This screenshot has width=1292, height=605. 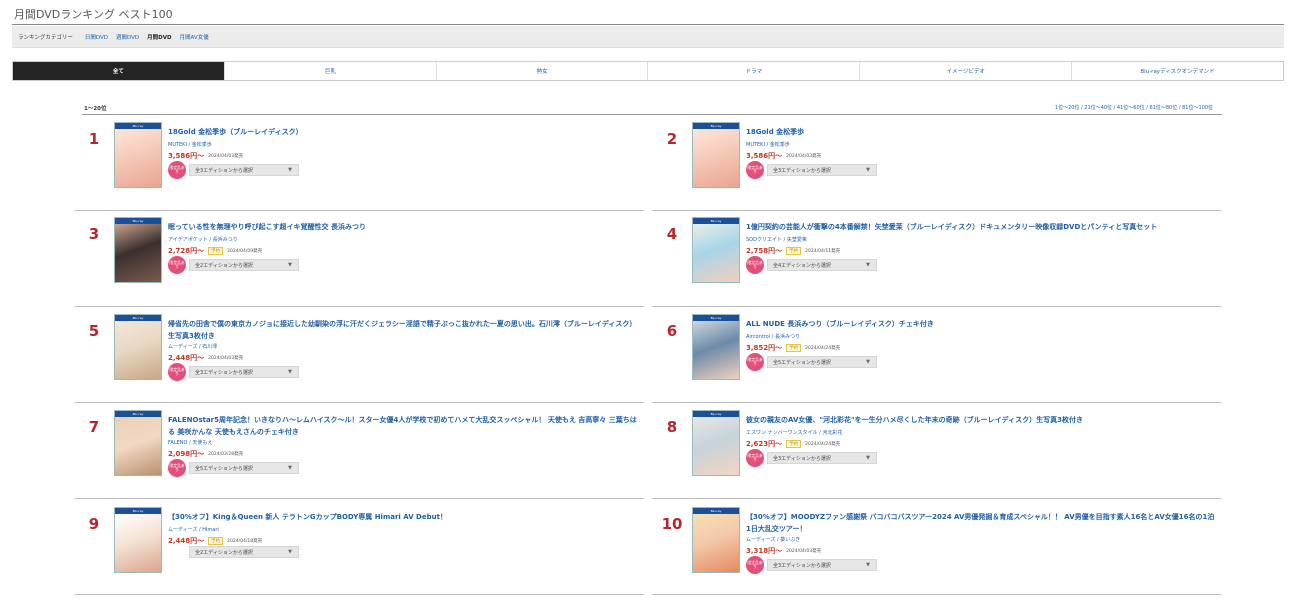 I want to click on product-title: 18Gold 金松季歩（ブルーレイディスク）, so click(x=403, y=132).